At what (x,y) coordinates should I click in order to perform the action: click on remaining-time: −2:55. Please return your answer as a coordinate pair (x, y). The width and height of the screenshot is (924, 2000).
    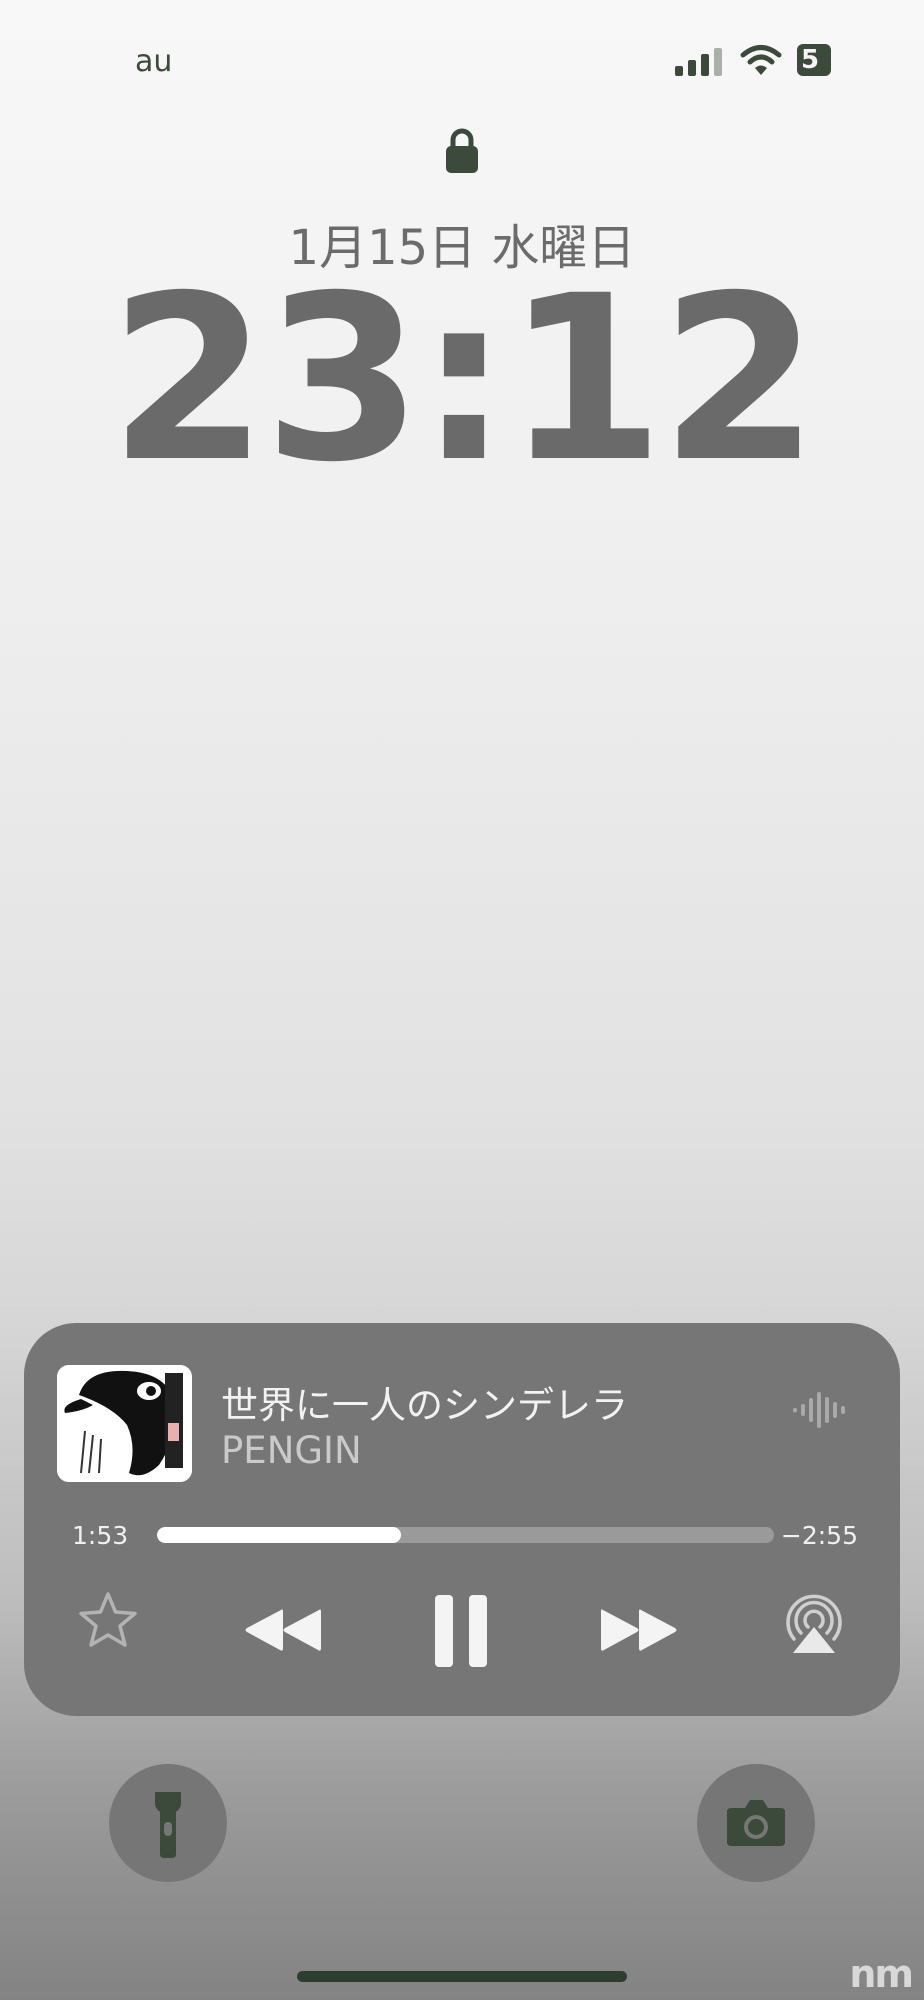
    Looking at the image, I should click on (819, 1535).